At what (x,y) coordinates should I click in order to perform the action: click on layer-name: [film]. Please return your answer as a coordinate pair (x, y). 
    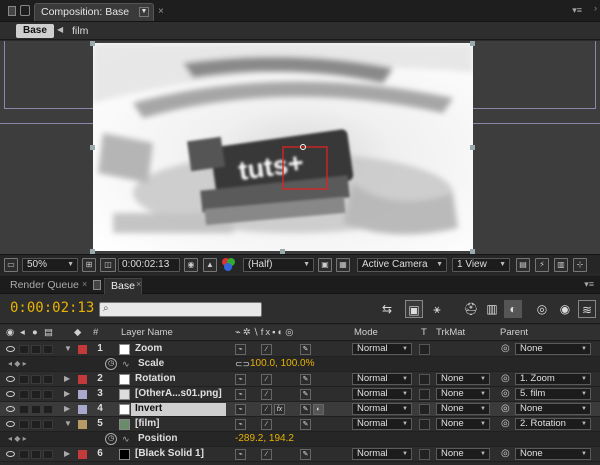
    Looking at the image, I should click on (147, 424).